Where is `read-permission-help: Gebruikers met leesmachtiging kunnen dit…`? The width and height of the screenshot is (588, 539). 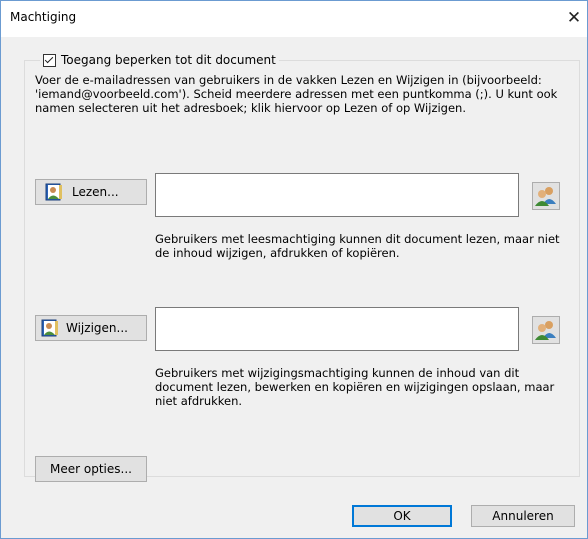 read-permission-help: Gebruikers met leesmachtiging kunnen dit… is located at coordinates (357, 246).